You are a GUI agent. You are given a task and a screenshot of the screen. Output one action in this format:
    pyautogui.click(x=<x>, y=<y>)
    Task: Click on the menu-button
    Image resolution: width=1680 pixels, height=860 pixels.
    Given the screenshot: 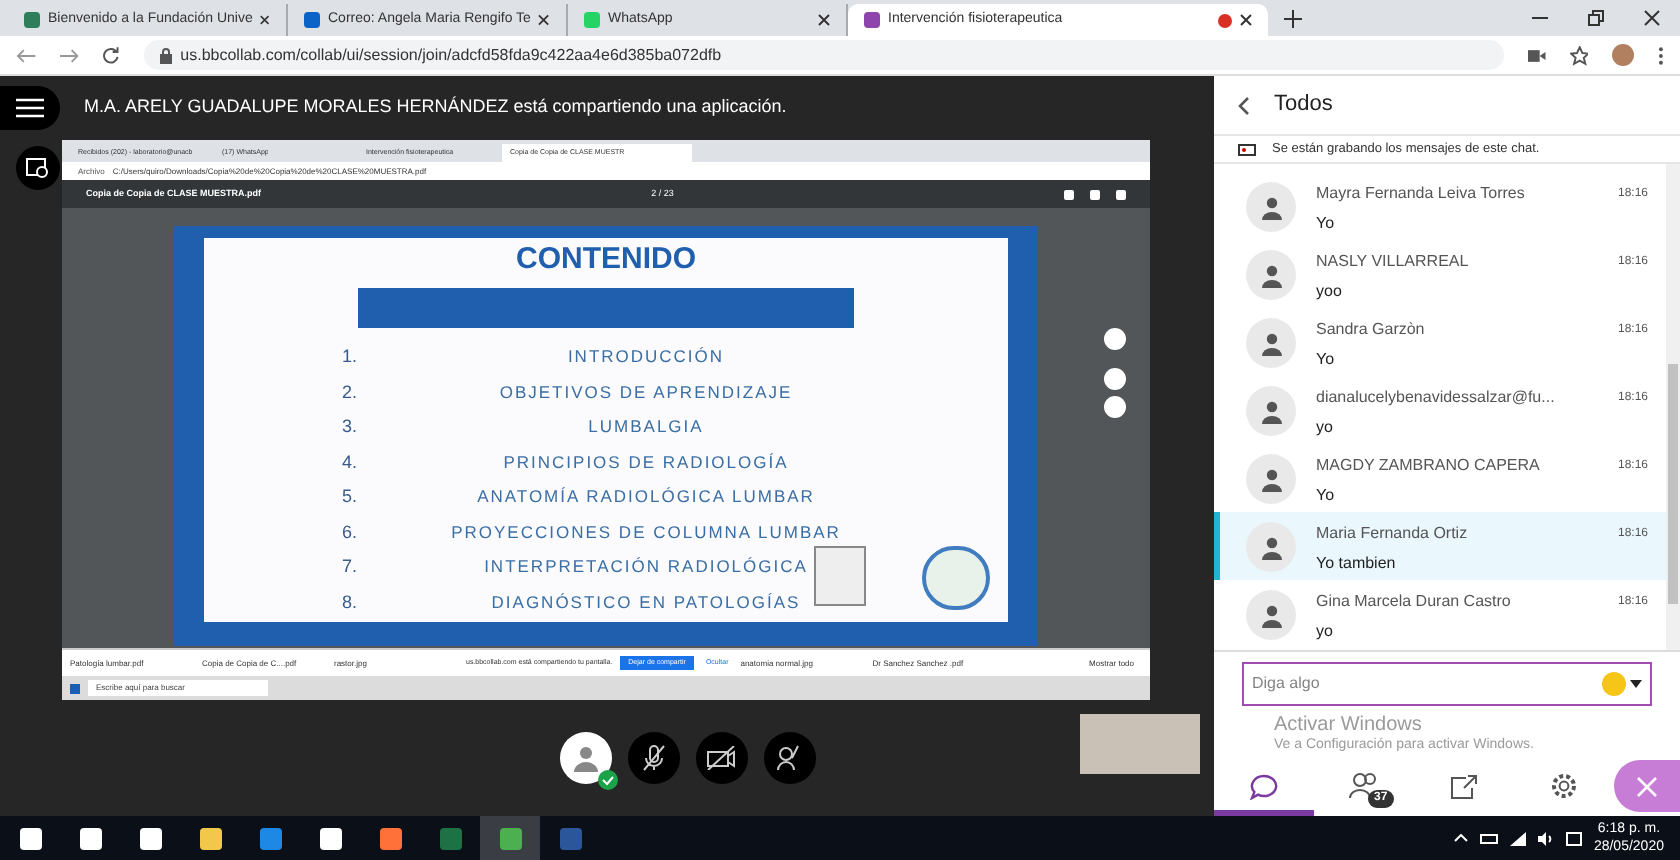 What is the action you would take?
    pyautogui.click(x=30, y=108)
    